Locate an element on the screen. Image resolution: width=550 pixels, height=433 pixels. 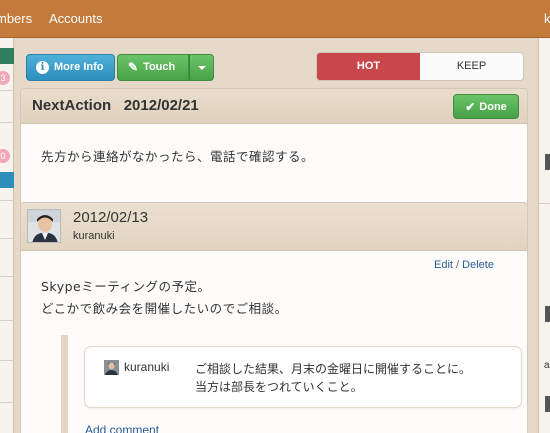
touch-label: Touch is located at coordinates (159, 67).